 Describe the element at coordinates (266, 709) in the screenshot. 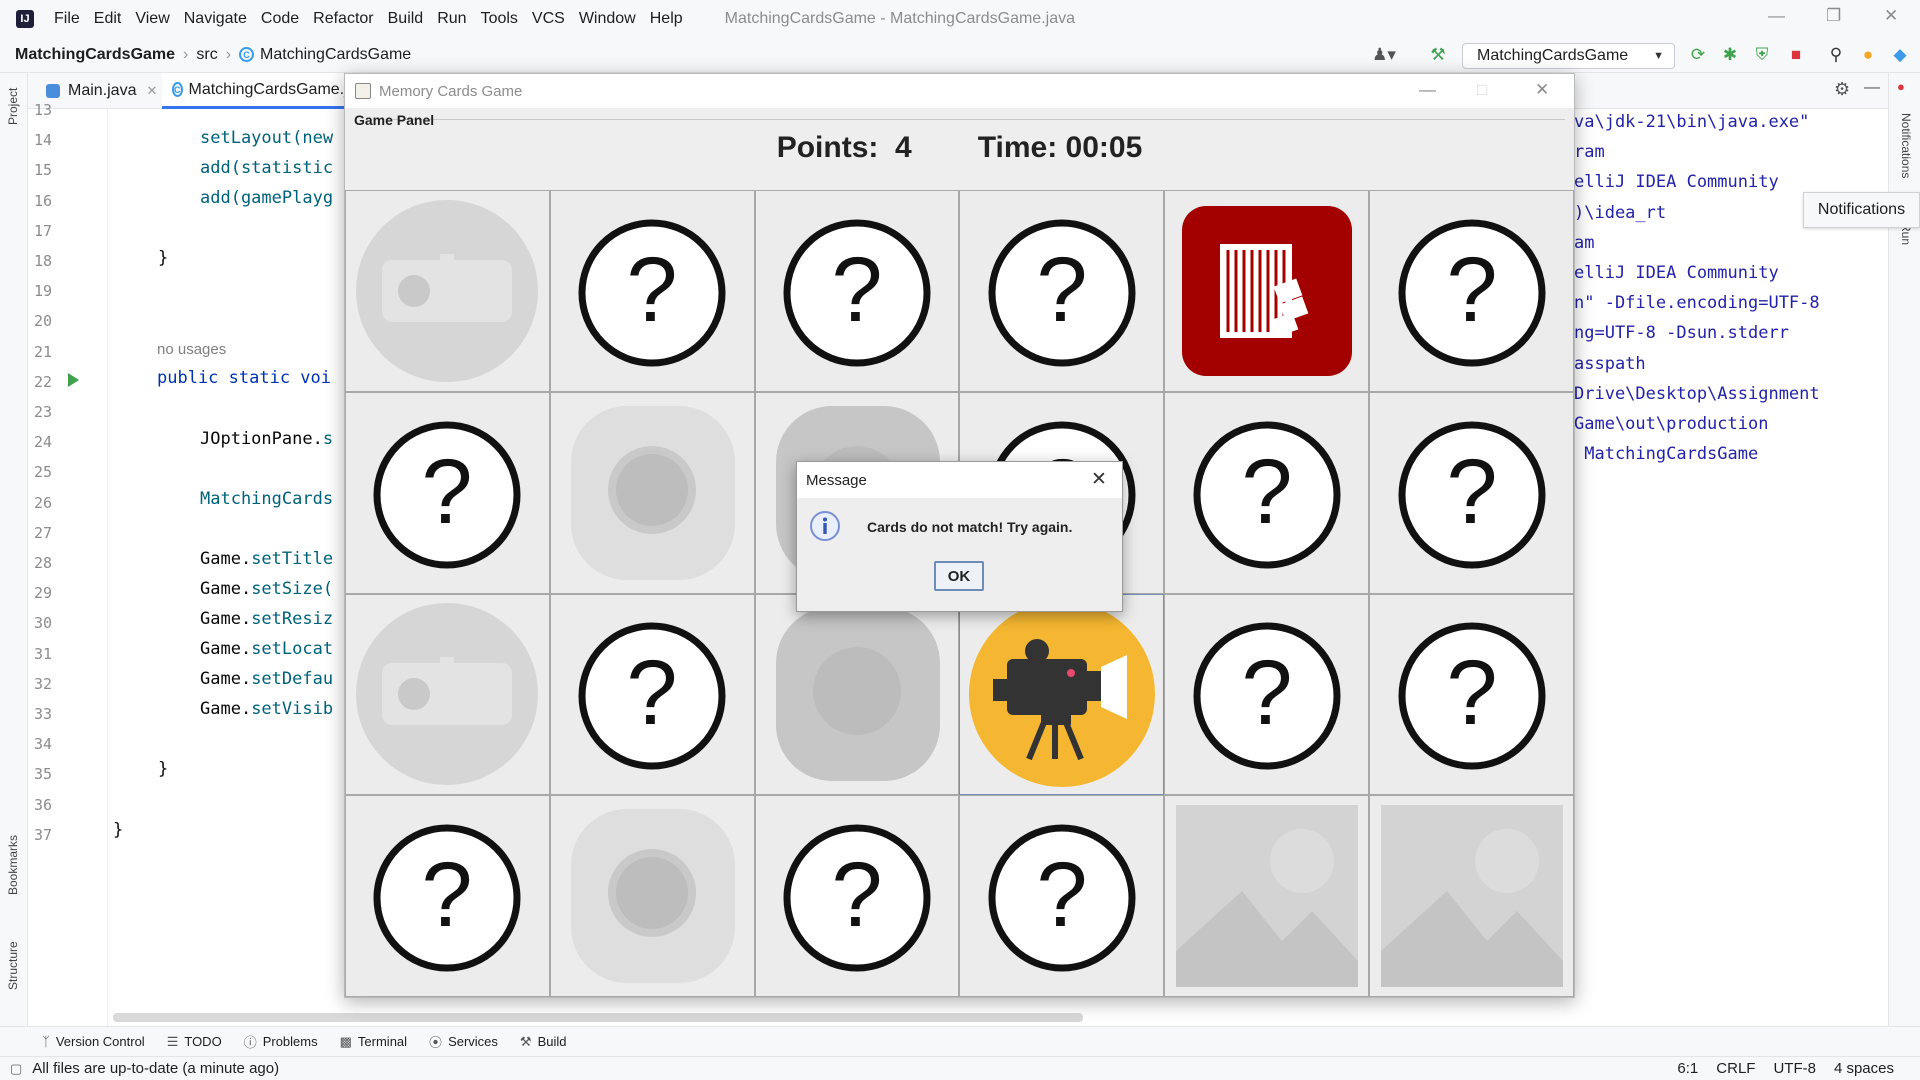

I see `code-line-32: Game.setVisib` at that location.